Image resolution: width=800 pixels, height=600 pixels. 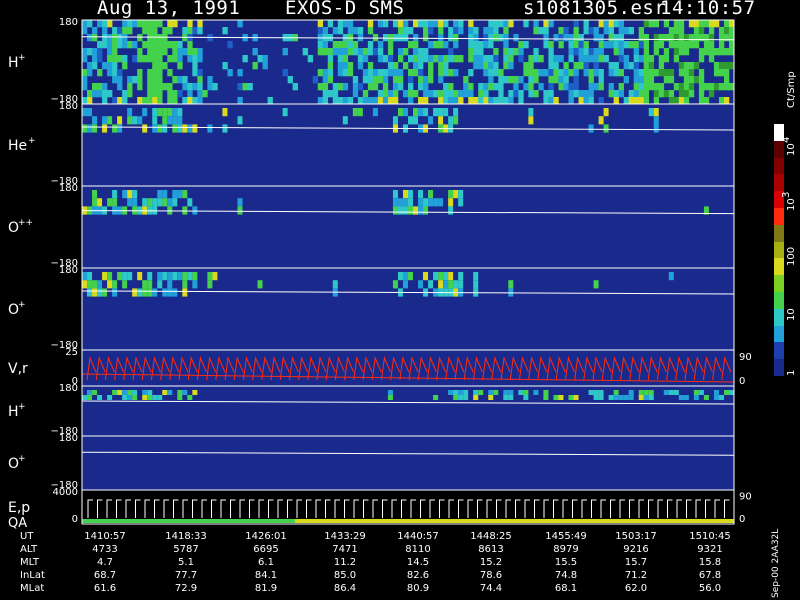 I want to click on y-max-tick: 4000, so click(x=65, y=492).